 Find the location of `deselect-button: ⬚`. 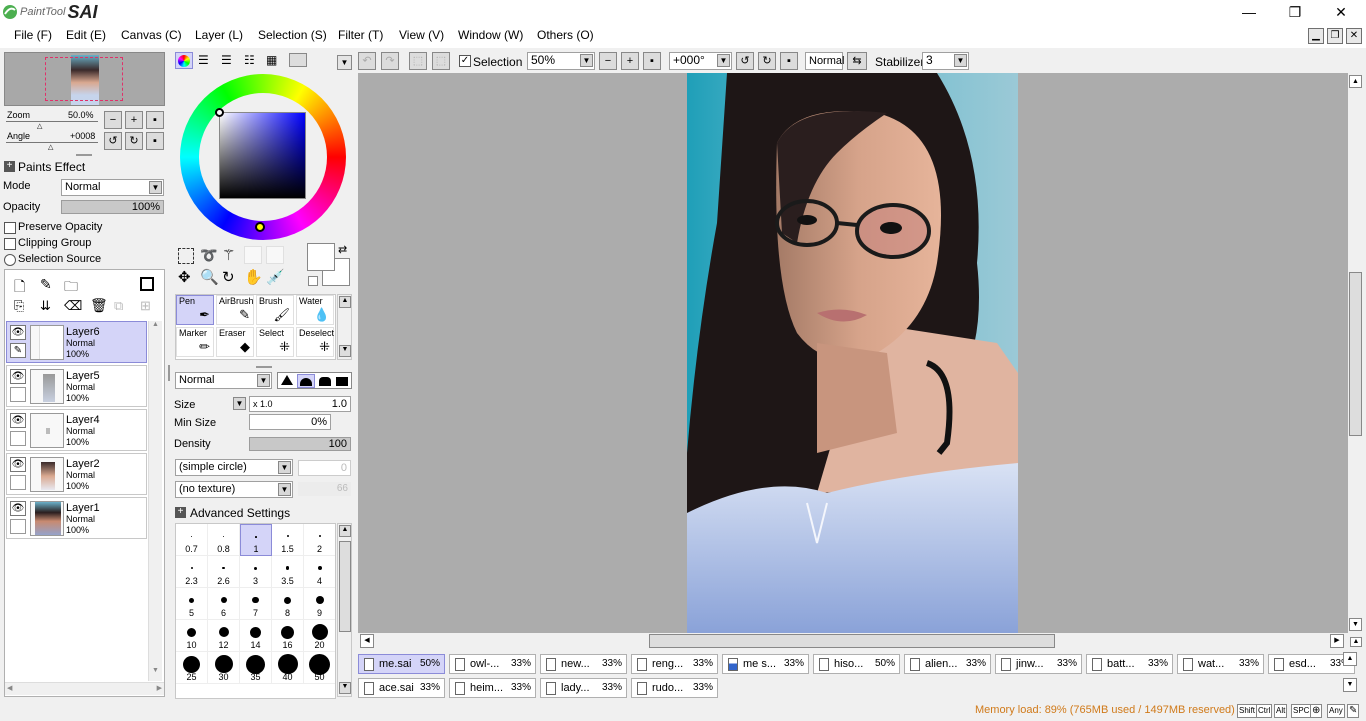

deselect-button: ⬚ is located at coordinates (418, 61).